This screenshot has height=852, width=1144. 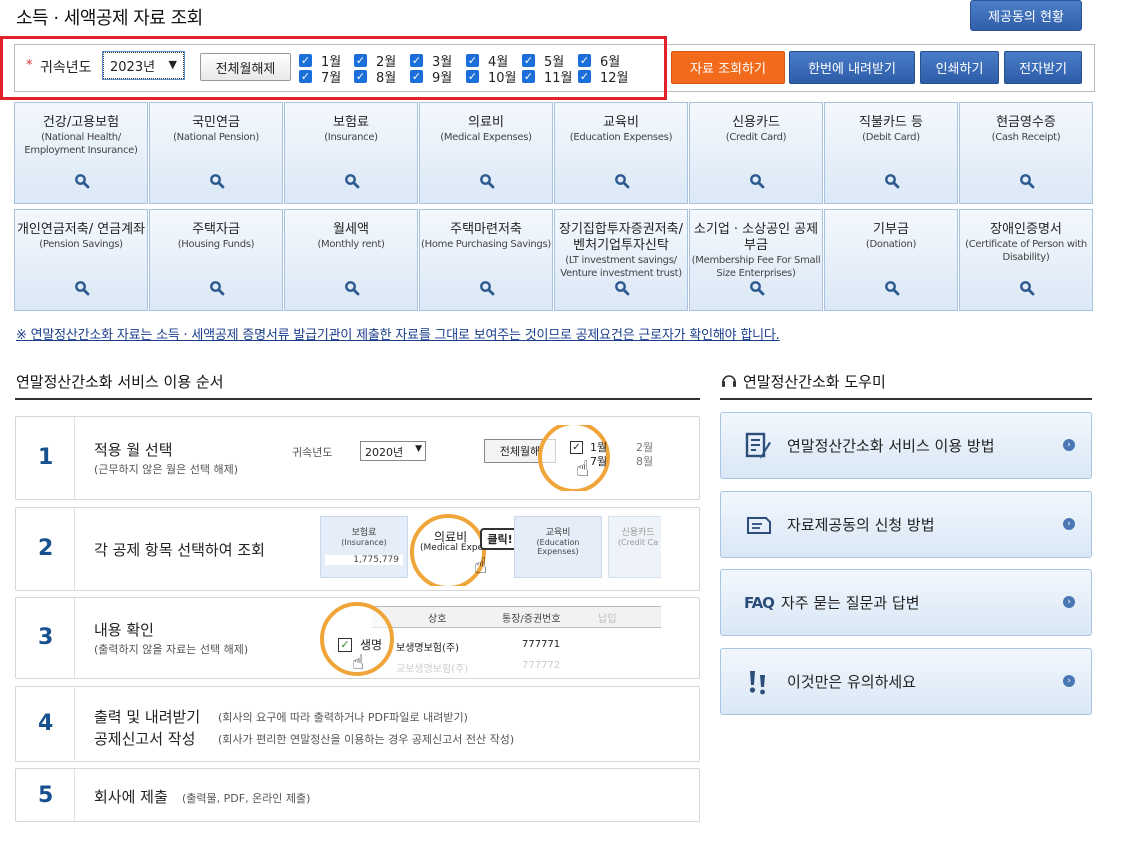 What do you see at coordinates (728, 67) in the screenshot?
I see `search-button: 자료 조회하기` at bounding box center [728, 67].